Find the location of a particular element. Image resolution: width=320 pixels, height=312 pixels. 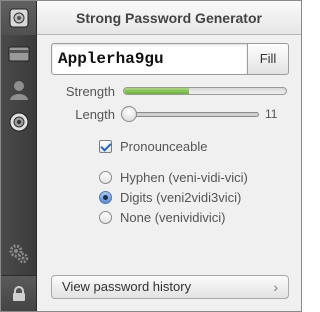

lock-icon is located at coordinates (18, 293).